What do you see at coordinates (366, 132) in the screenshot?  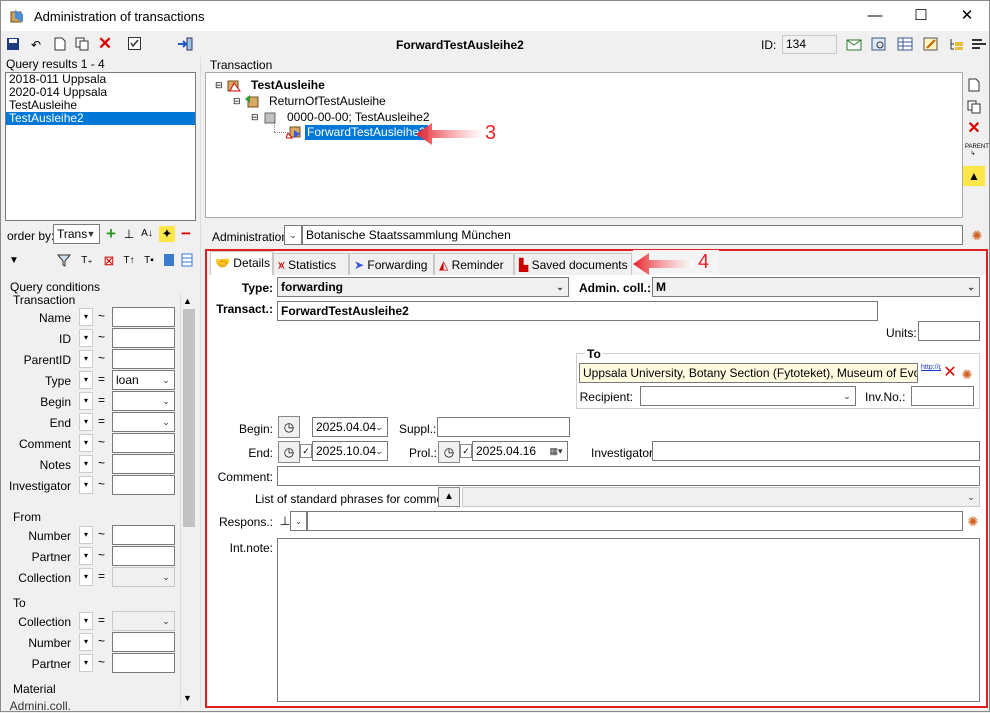 I see `tree-node-forwardtestausleihe2: ForwardTestAusleihe2` at bounding box center [366, 132].